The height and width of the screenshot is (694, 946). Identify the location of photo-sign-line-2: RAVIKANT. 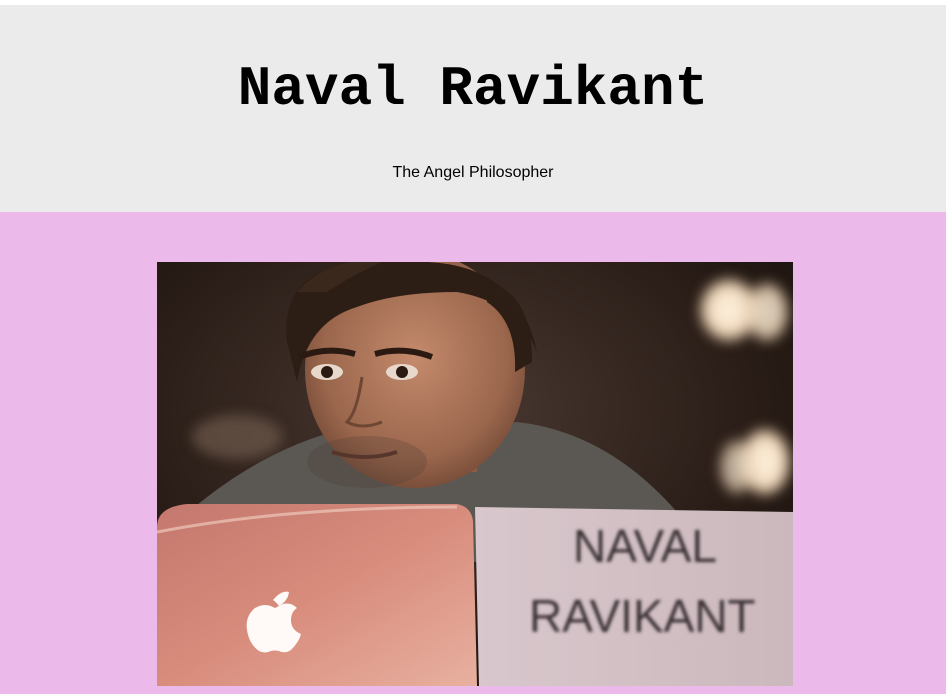
(642, 616).